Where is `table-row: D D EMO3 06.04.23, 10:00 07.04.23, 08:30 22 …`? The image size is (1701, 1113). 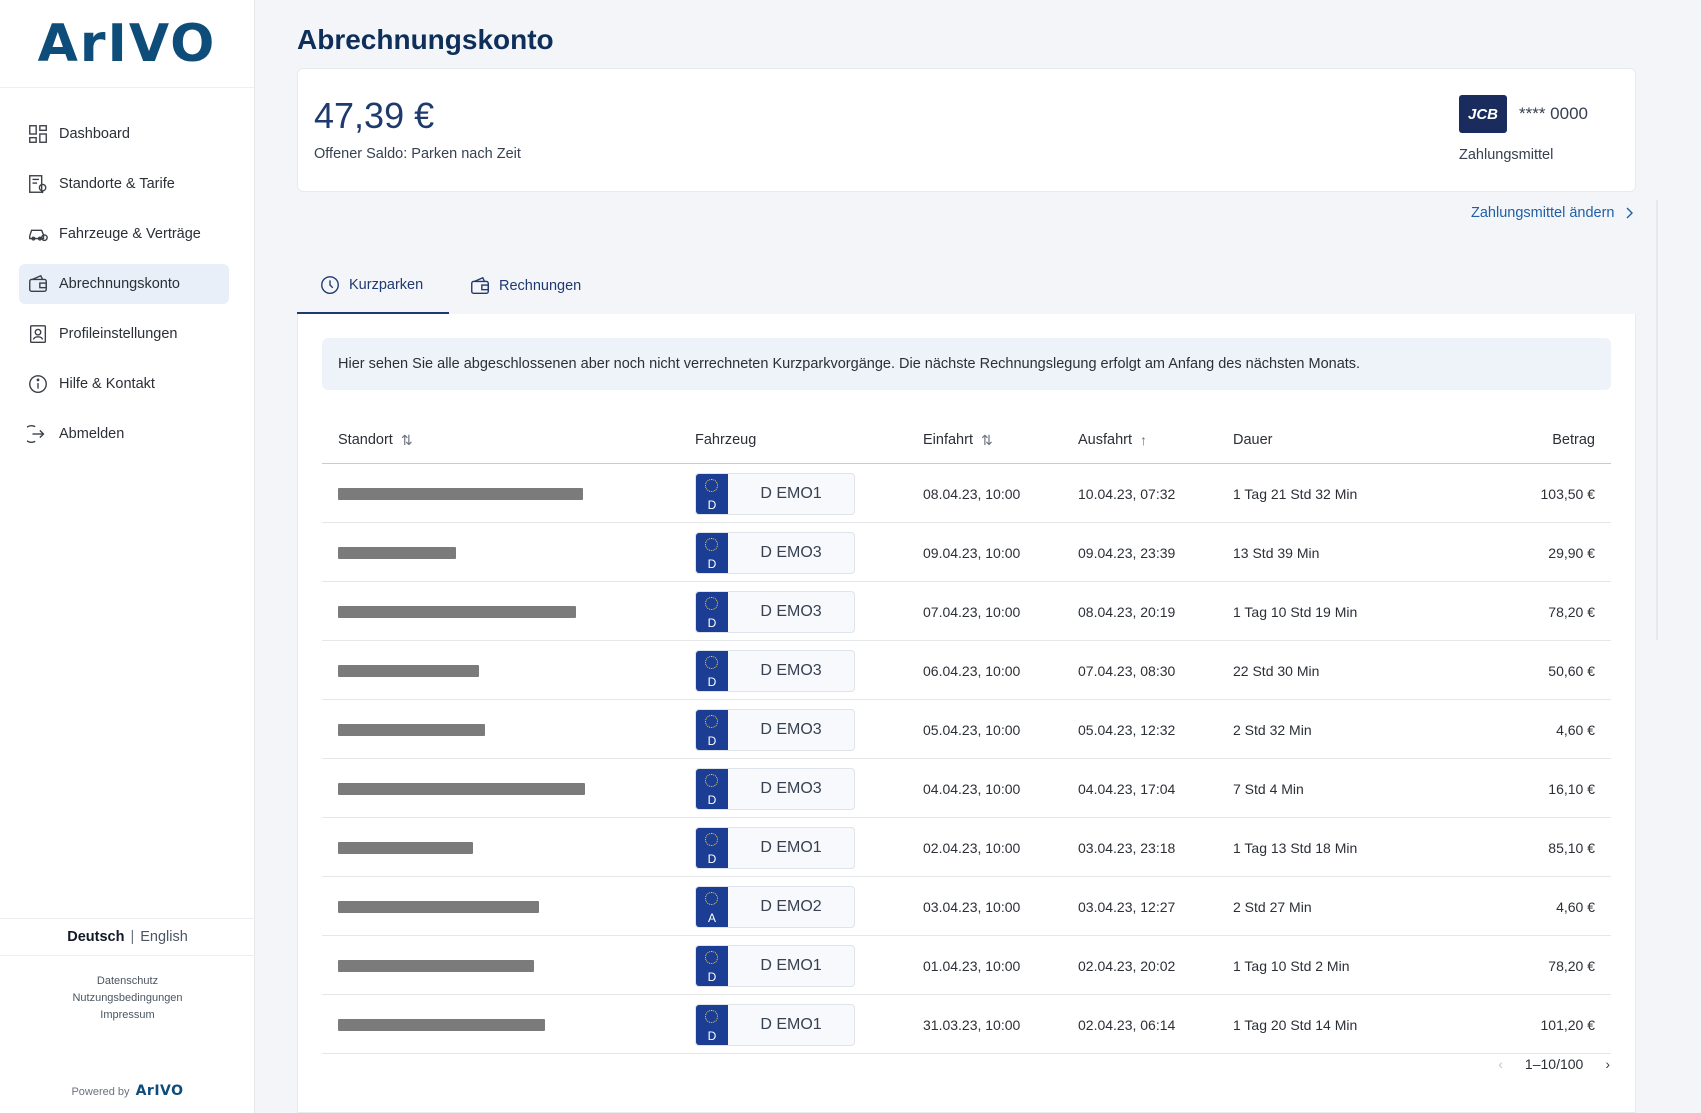
table-row: D D EMO3 06.04.23, 10:00 07.04.23, 08:30 22 … is located at coordinates (966, 670).